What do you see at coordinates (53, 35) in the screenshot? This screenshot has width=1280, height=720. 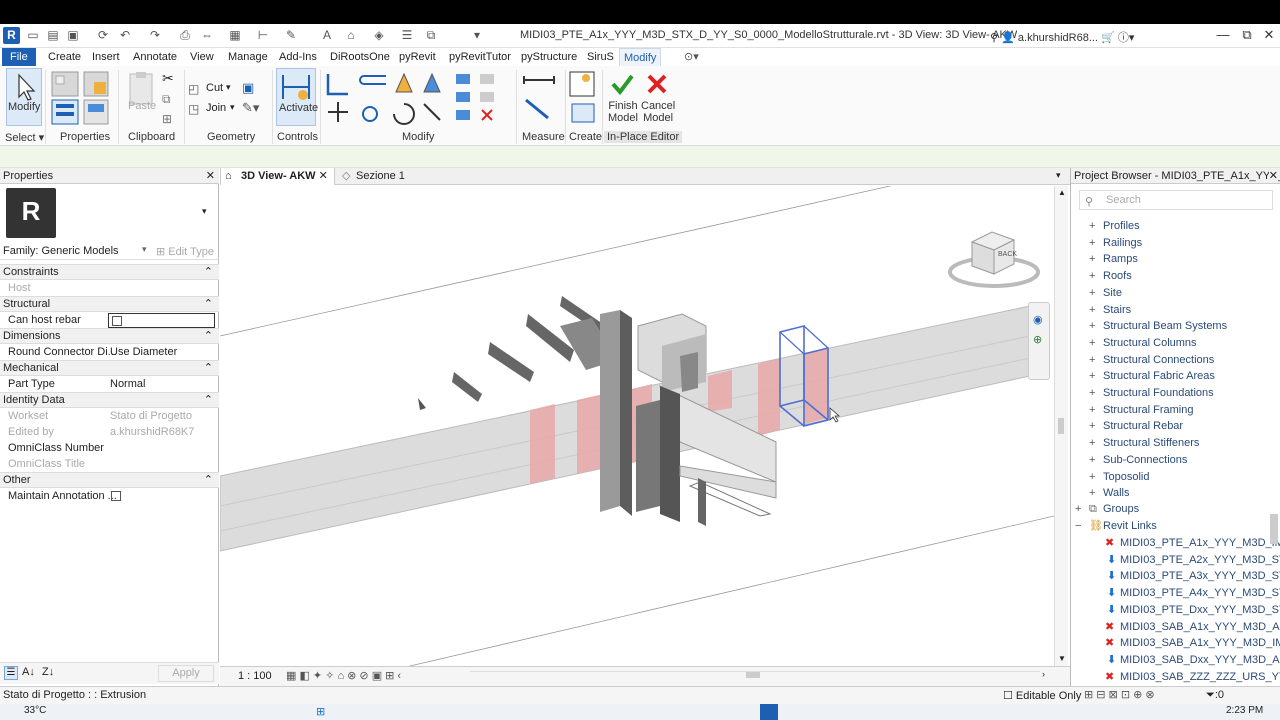 I see `folder-icon: ▤` at bounding box center [53, 35].